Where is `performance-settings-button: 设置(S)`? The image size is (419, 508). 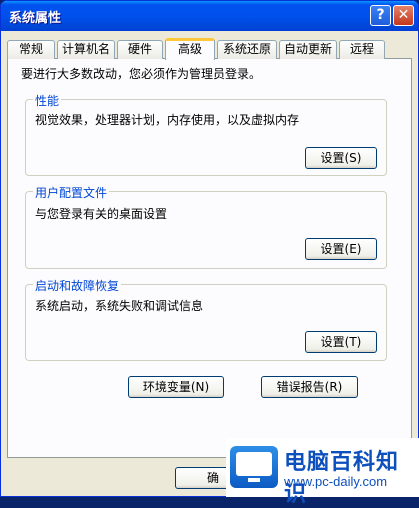
performance-settings-button: 设置(S) is located at coordinates (341, 158).